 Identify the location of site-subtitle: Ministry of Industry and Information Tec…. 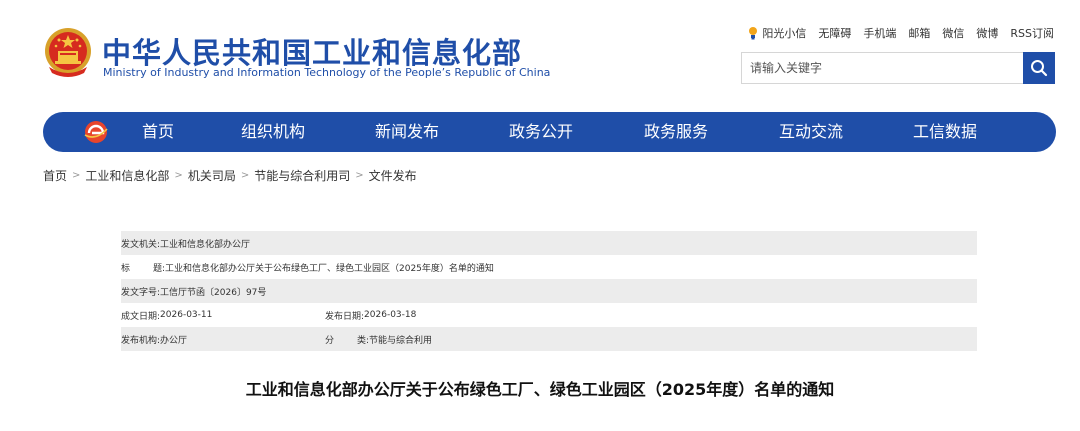
(327, 72).